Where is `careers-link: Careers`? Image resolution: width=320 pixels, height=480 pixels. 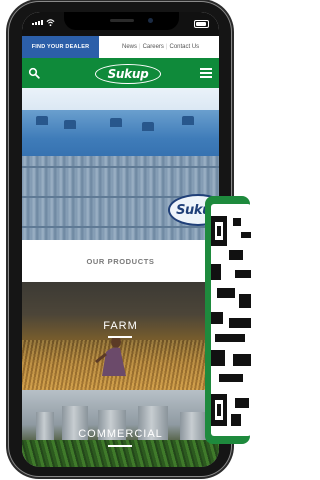
careers-link: Careers is located at coordinates (153, 47).